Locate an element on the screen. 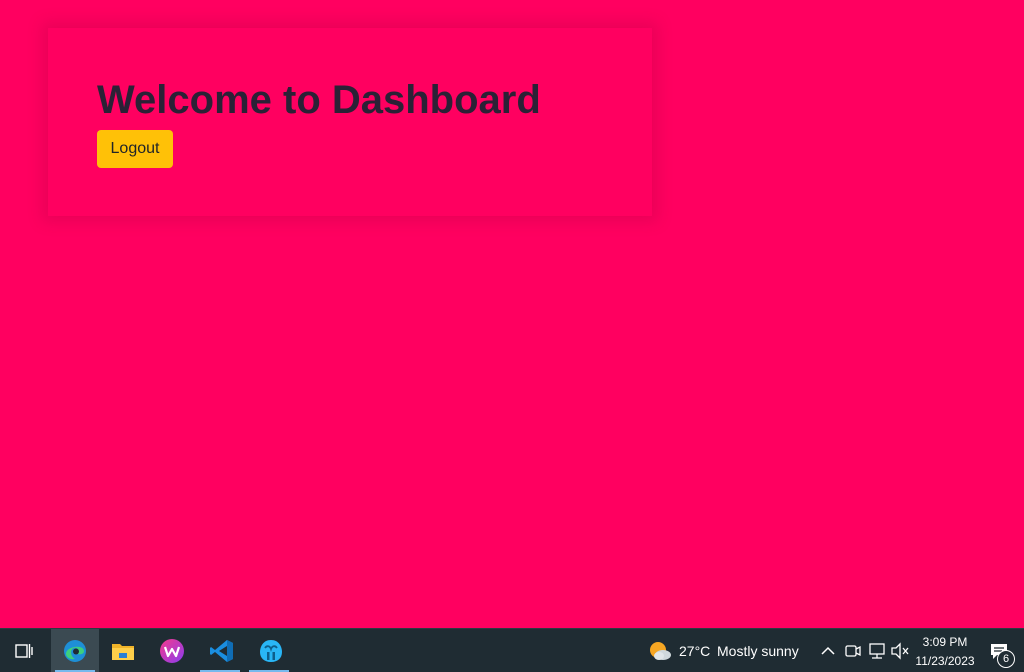  partly-sunny-icon is located at coordinates (660, 651).